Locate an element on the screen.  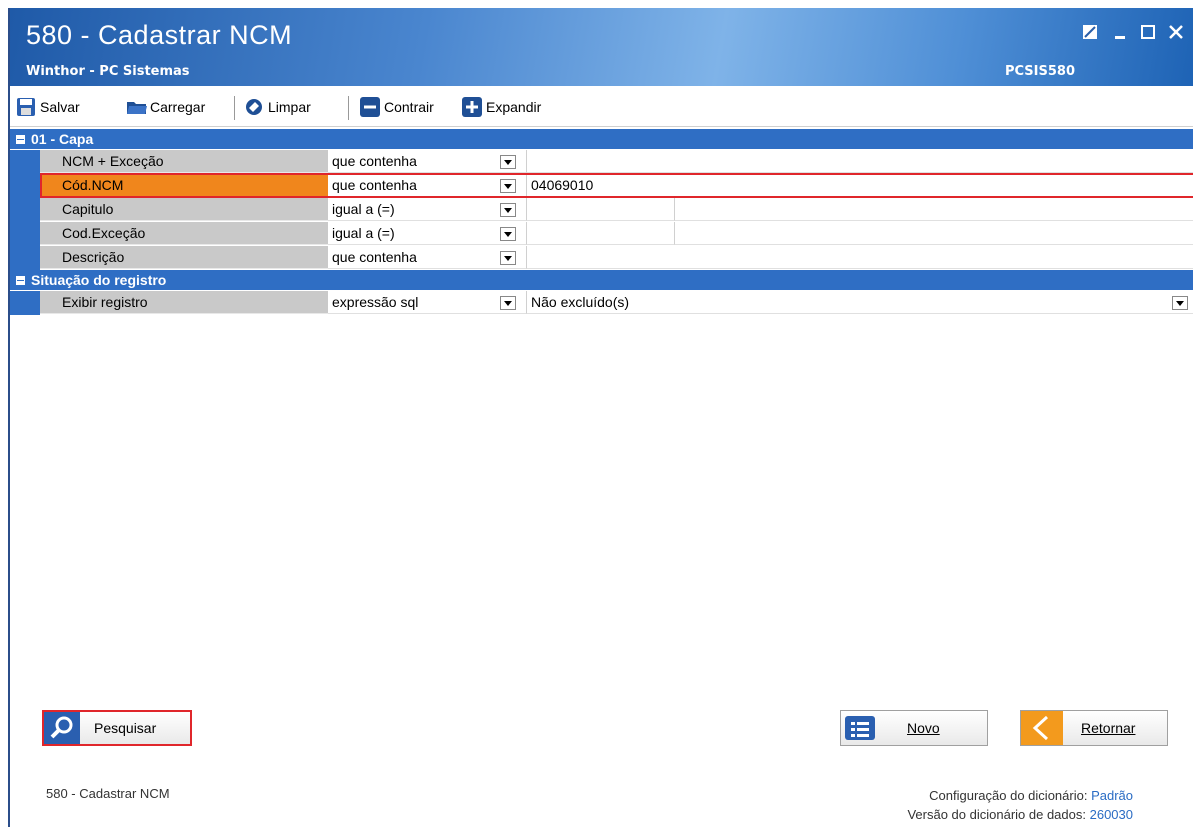
folder-icon is located at coordinates (136, 107).